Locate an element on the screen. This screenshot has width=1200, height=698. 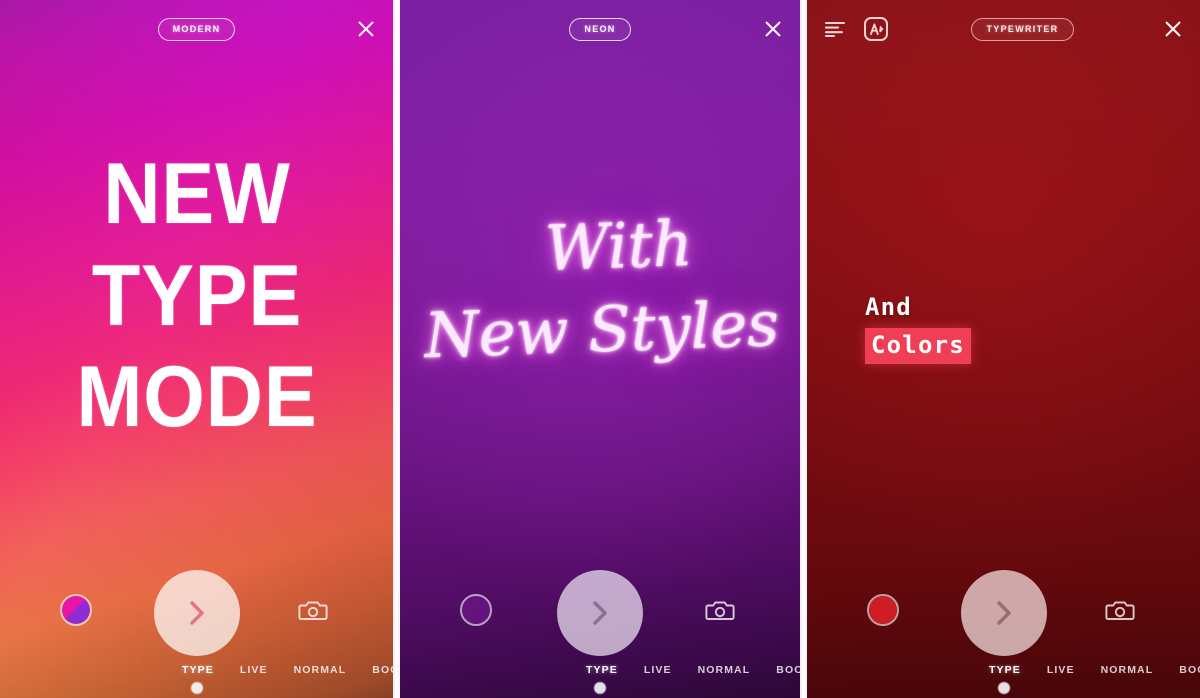
header-right-neon is located at coordinates (771, 29).